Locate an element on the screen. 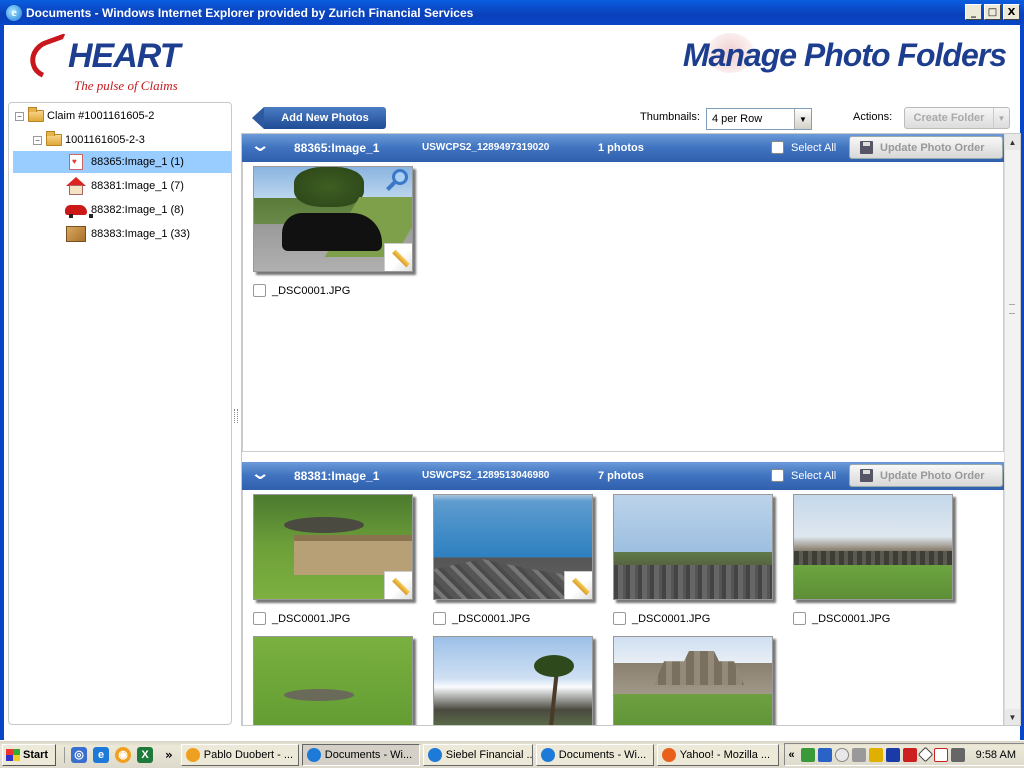 This screenshot has width=1024, height=768. tree-item-88365: 88365:Image_1 (1) is located at coordinates (122, 162).